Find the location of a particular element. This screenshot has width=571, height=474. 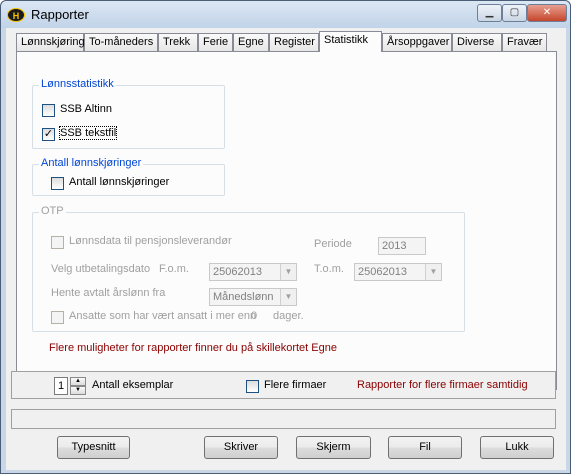

tab-trekk: Trekk is located at coordinates (178, 42).